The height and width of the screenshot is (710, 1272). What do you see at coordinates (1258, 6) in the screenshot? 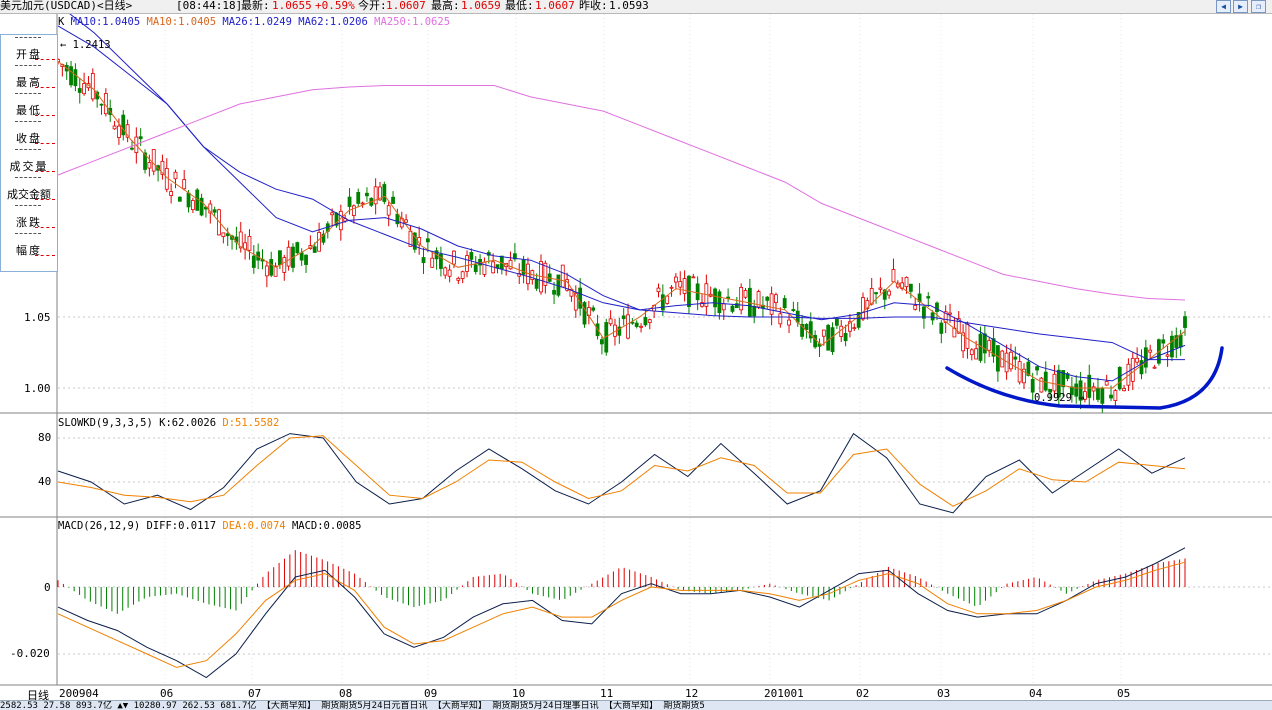
I see `restore-icon: ❐` at bounding box center [1258, 6].